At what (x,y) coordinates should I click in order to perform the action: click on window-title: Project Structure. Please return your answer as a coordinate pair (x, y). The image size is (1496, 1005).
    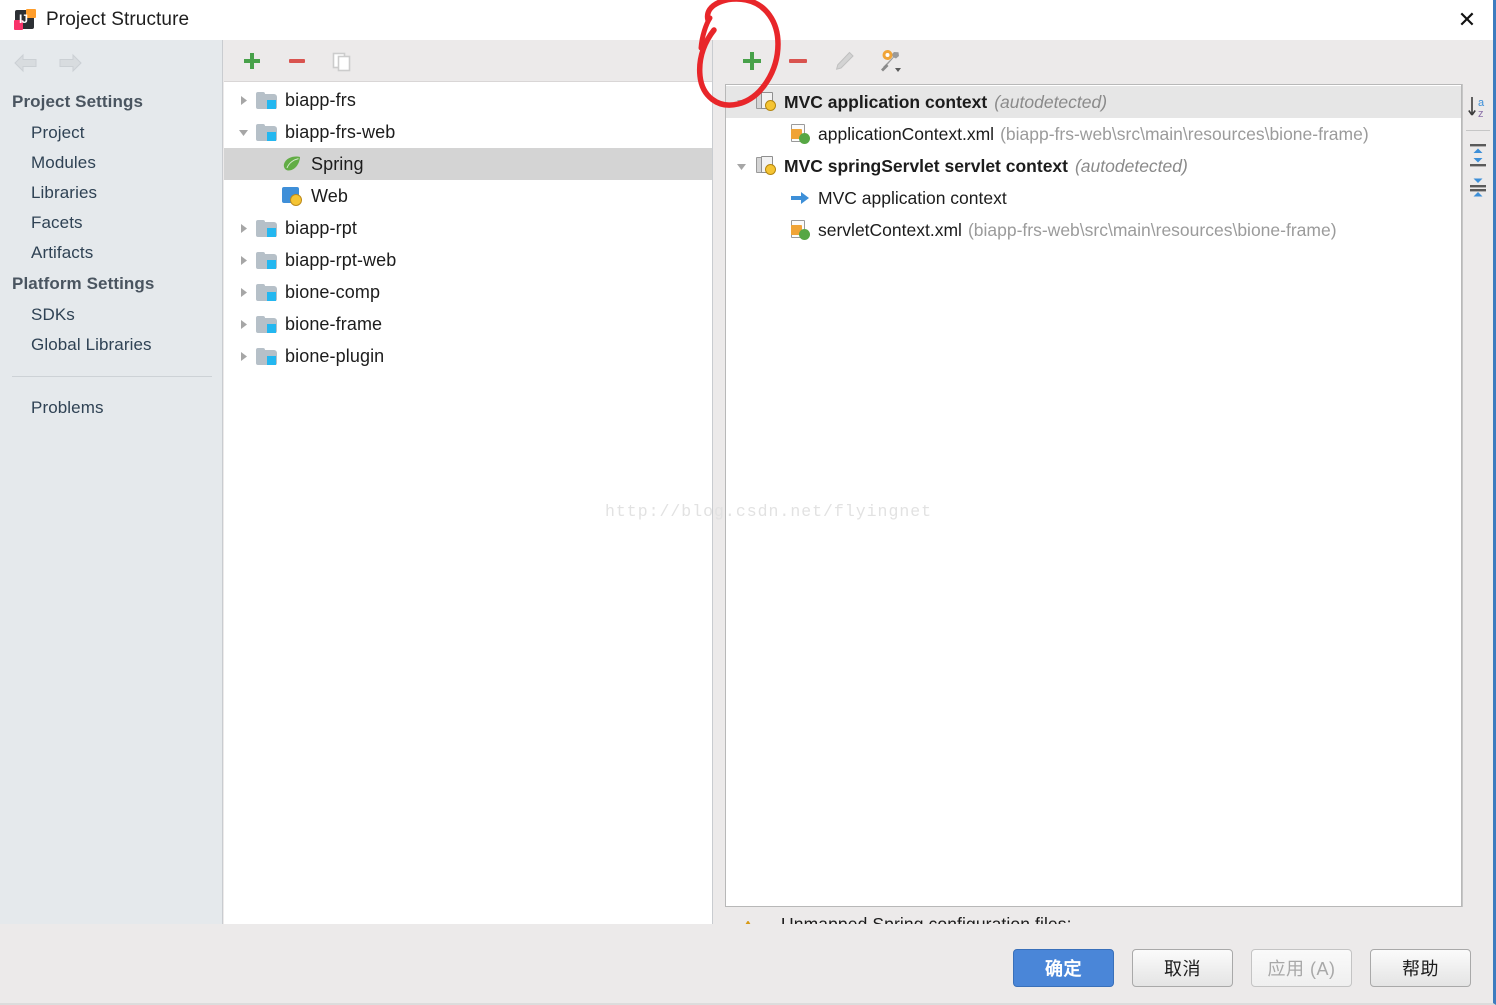
    Looking at the image, I should click on (118, 19).